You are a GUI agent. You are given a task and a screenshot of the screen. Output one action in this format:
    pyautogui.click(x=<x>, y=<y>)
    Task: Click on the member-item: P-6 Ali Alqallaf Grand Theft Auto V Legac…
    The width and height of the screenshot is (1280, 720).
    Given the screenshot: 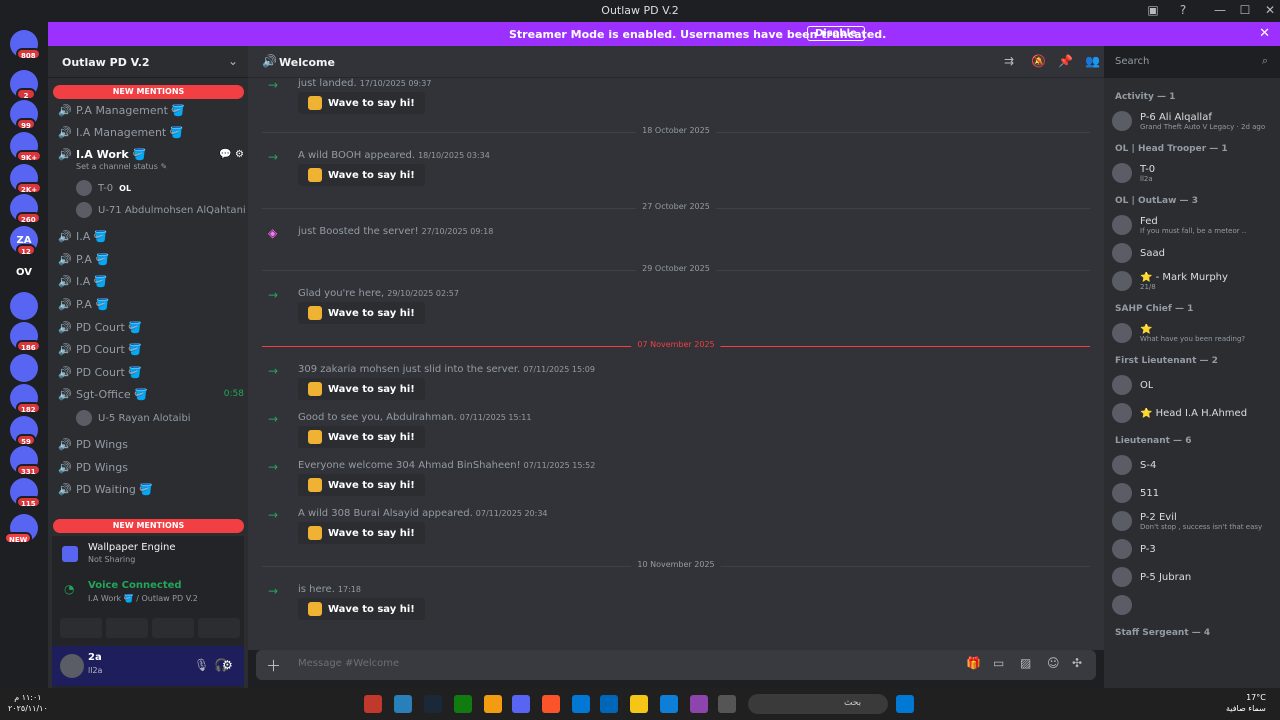 What is the action you would take?
    pyautogui.click(x=1194, y=121)
    